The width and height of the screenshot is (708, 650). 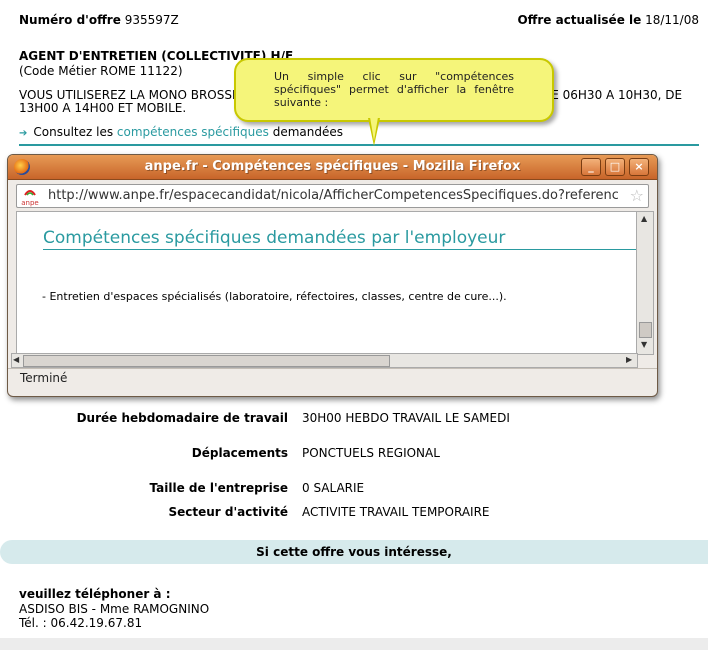 I want to click on rome-code: (Code Métier ROME 11122), so click(x=101, y=71).